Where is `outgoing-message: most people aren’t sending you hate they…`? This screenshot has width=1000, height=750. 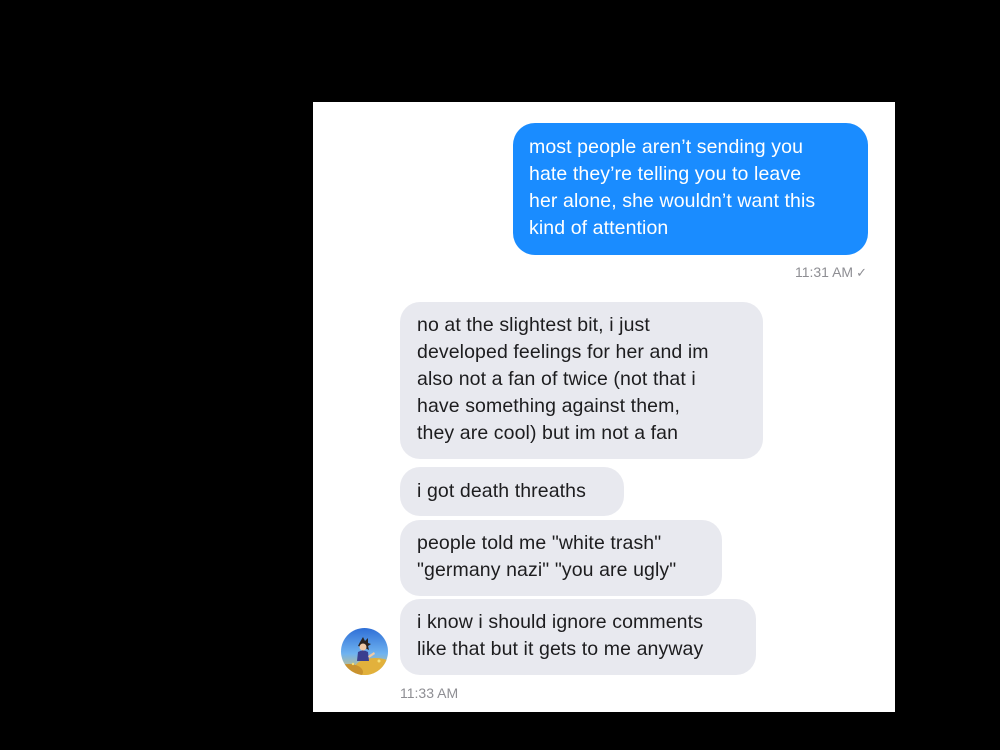 outgoing-message: most people aren’t sending you hate they… is located at coordinates (690, 189).